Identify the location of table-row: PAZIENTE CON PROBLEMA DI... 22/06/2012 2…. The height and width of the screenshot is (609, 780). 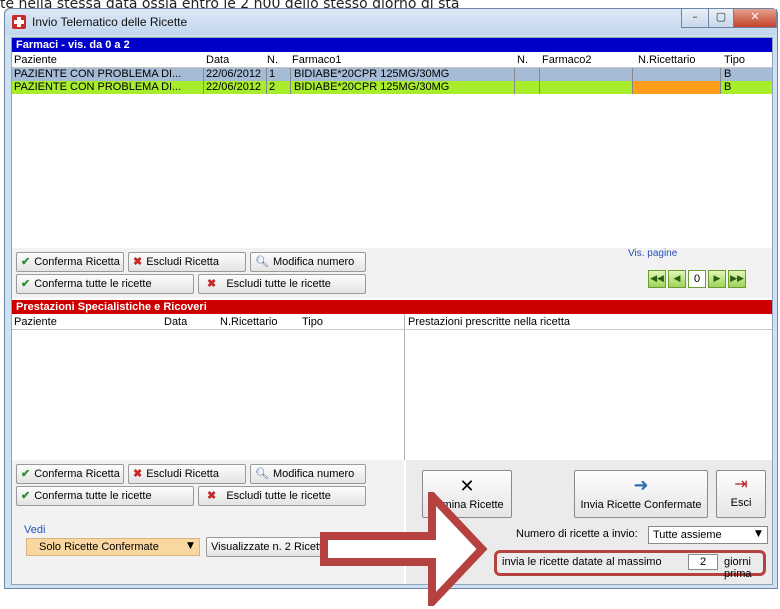
(392, 87).